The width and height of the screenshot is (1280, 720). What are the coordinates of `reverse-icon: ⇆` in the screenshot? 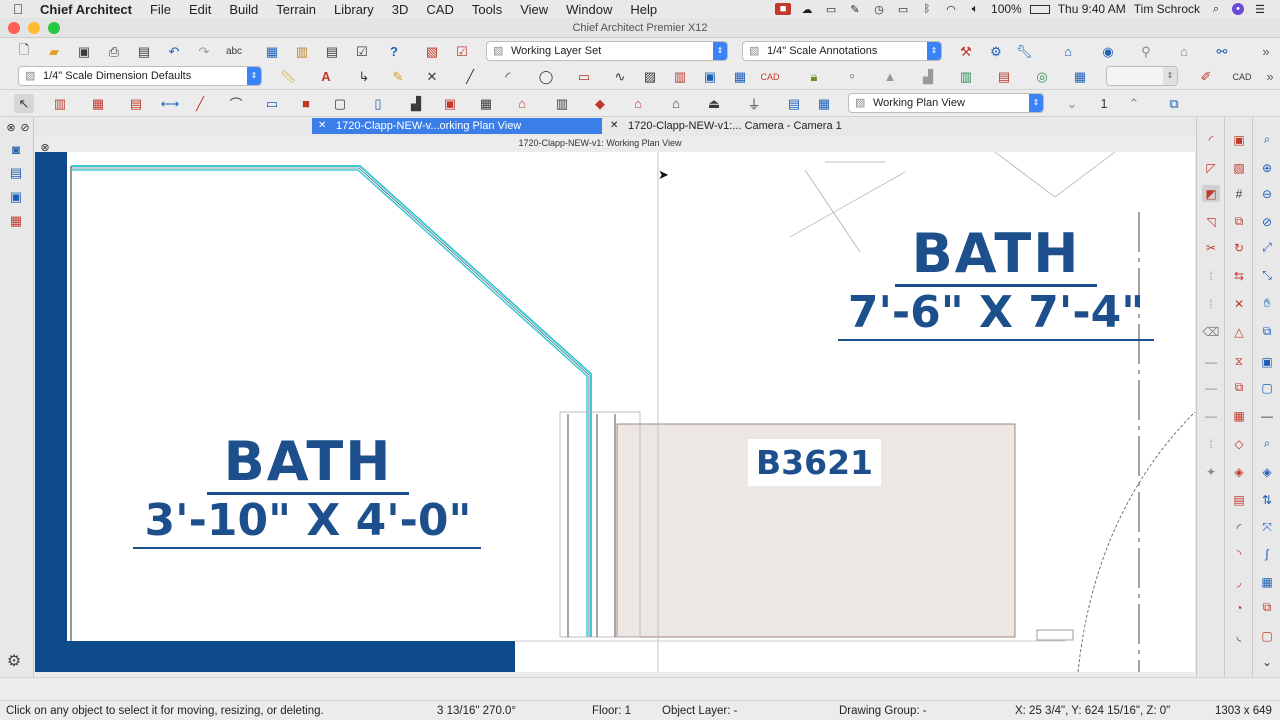 It's located at (1239, 275).